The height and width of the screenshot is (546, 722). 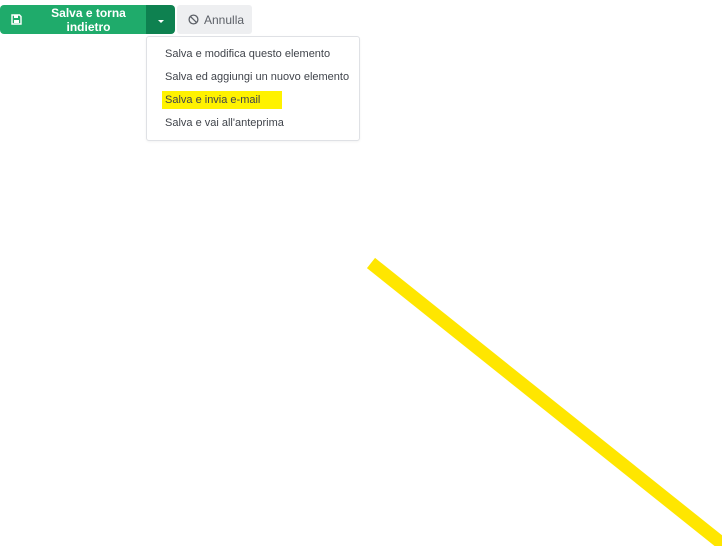 I want to click on cancel-button: Annulla, so click(x=214, y=19).